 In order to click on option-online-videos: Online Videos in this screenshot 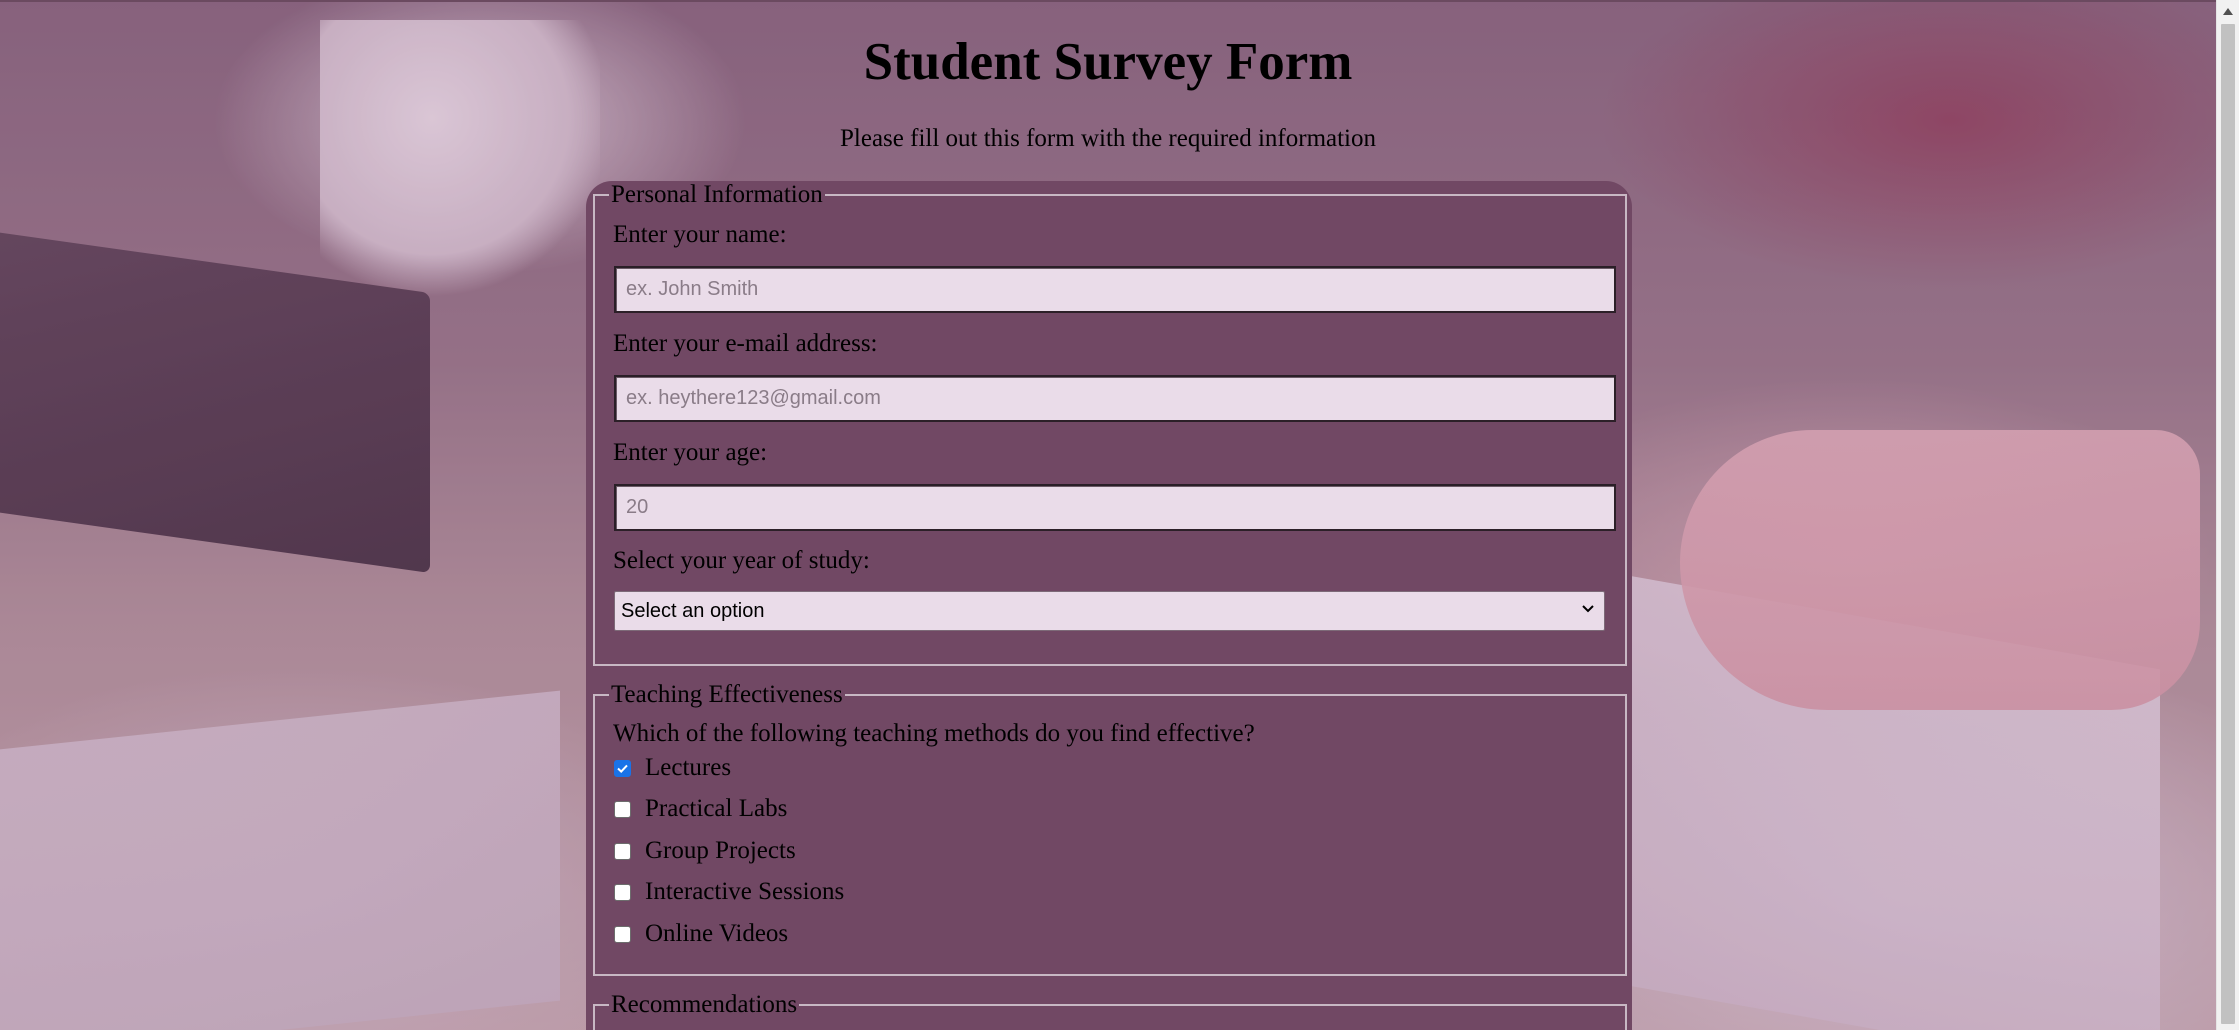, I will do `click(700, 934)`.